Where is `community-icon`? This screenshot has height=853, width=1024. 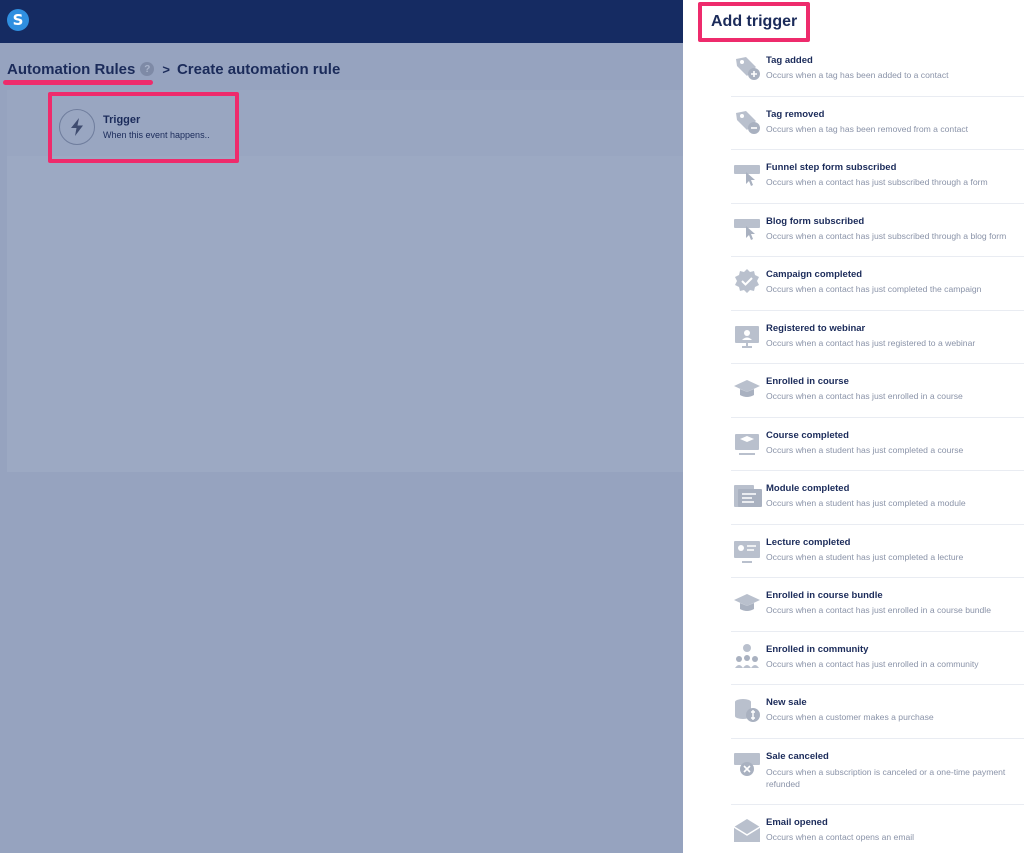
community-icon is located at coordinates (747, 657).